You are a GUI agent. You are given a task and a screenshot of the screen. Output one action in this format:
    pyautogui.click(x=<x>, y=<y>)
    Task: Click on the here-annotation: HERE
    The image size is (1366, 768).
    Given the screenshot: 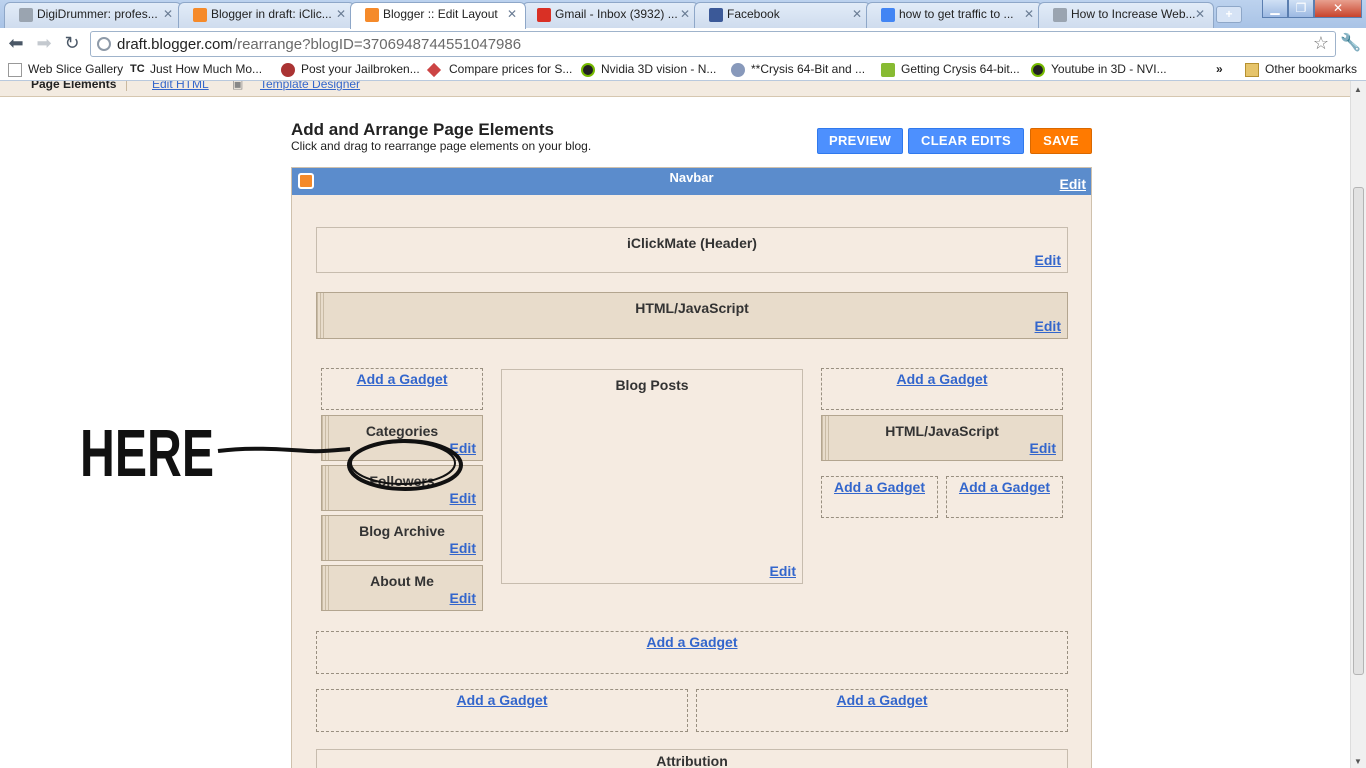 What is the action you would take?
    pyautogui.click(x=271, y=453)
    